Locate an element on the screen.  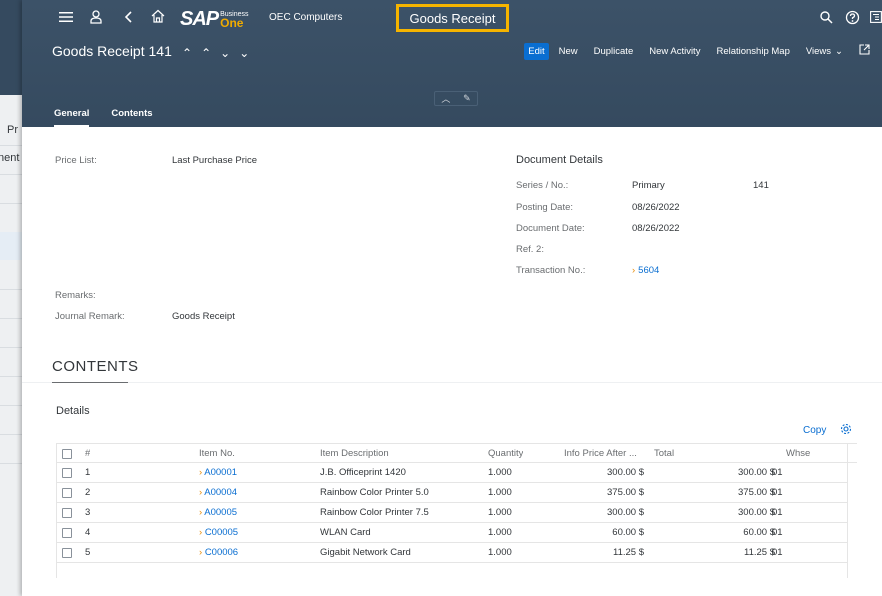
menu-icon is located at coordinates (66, 18).